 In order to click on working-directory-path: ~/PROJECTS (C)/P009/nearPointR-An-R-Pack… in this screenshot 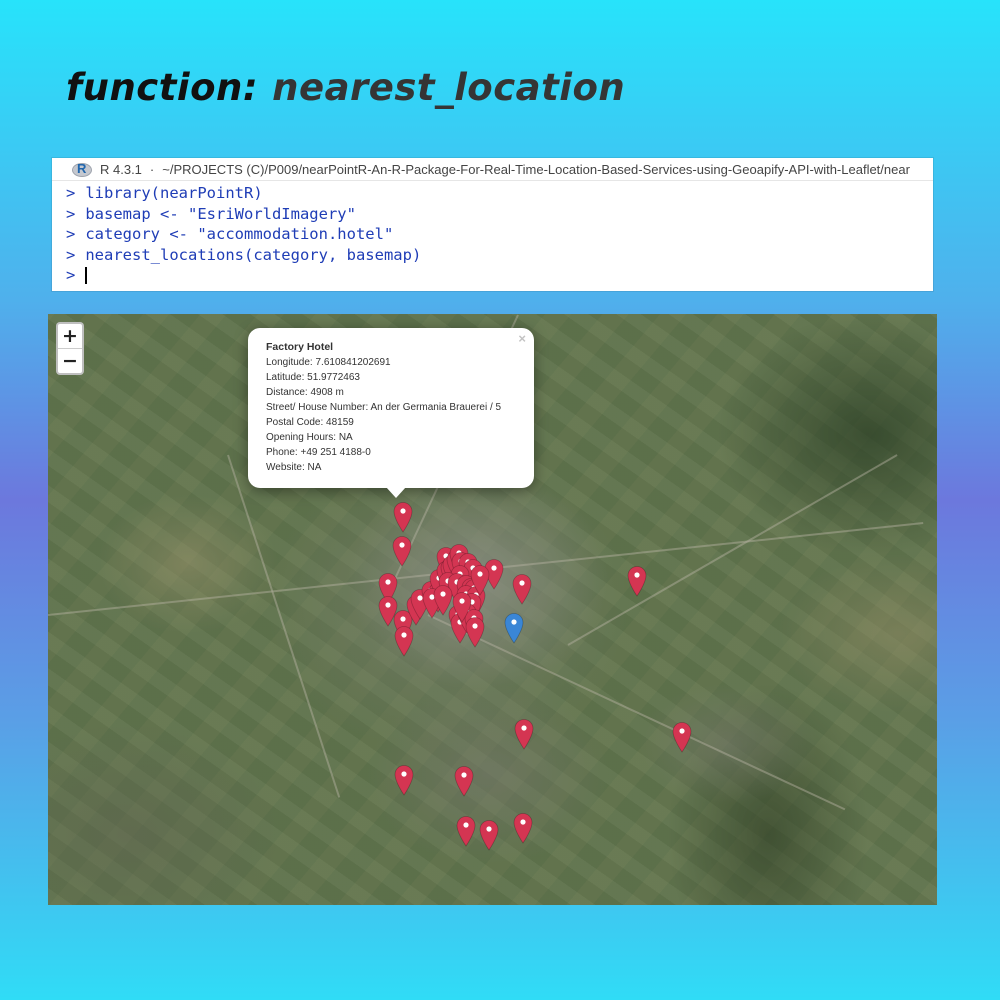, I will do `click(536, 169)`.